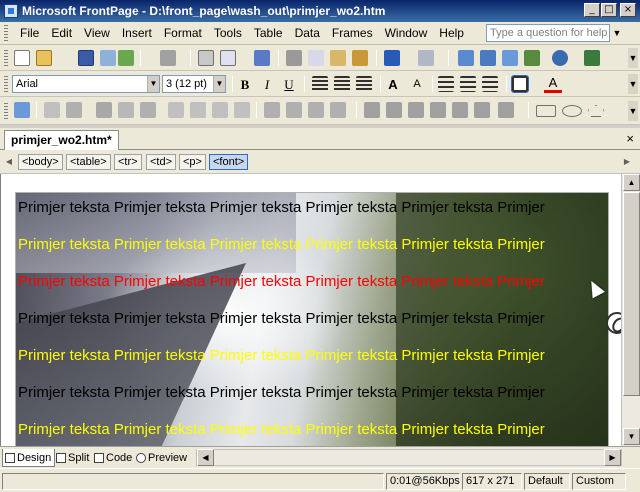 This screenshot has height=492, width=640. What do you see at coordinates (86, 84) in the screenshot?
I see `font-name-select: Arial ▼` at bounding box center [86, 84].